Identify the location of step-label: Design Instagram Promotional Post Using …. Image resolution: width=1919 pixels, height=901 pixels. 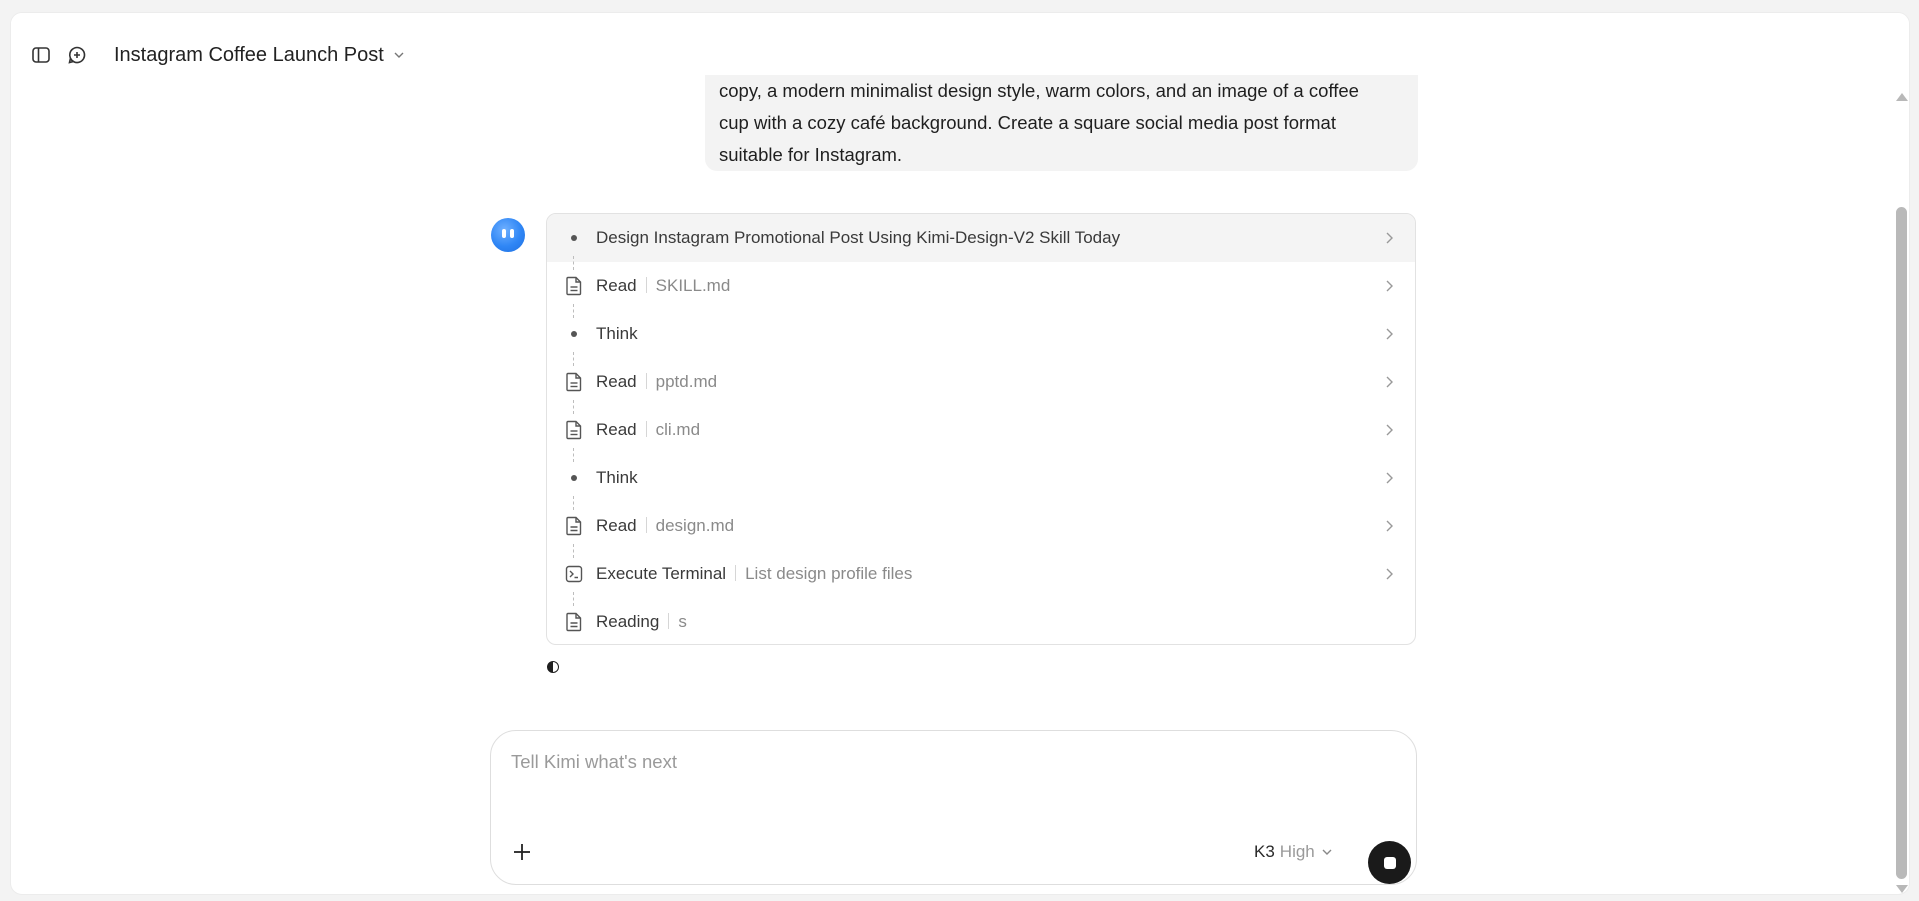
(858, 237).